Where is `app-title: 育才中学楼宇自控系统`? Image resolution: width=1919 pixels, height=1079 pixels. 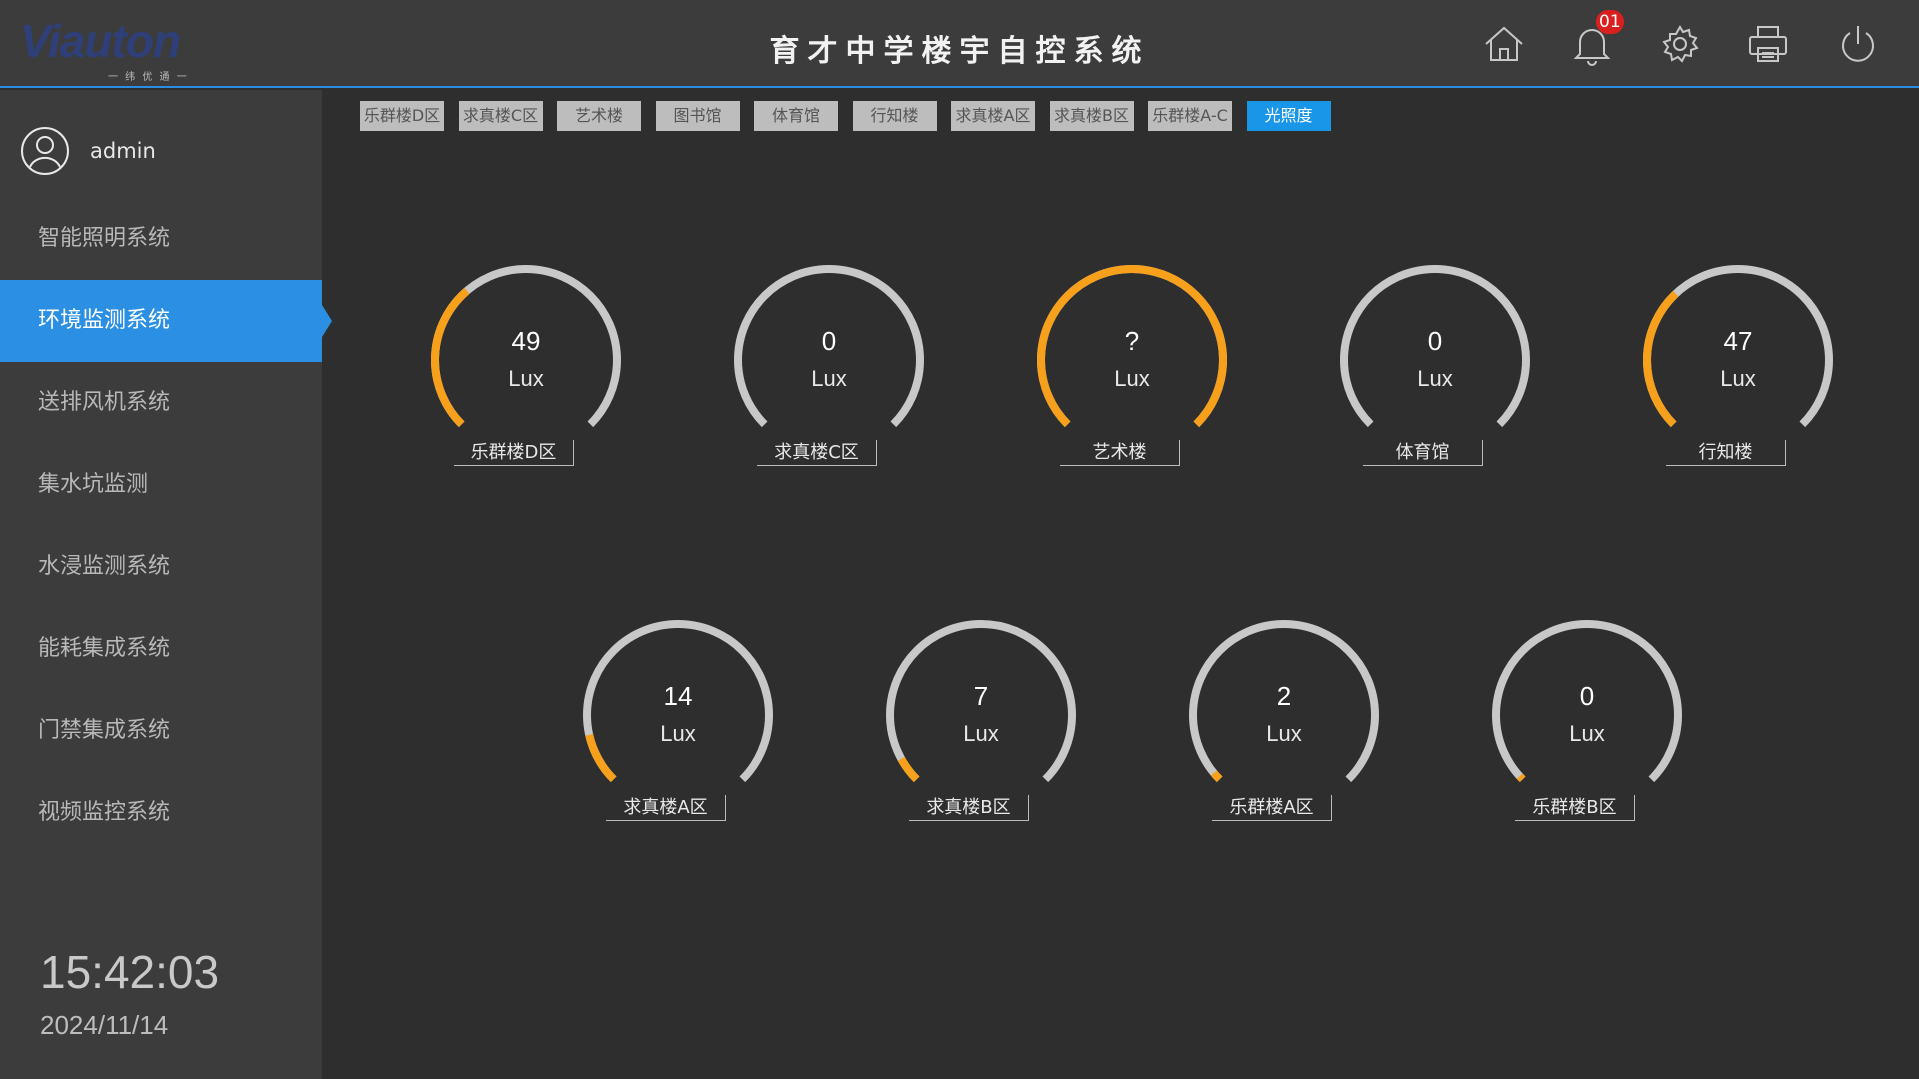
app-title: 育才中学楼宇自控系统 is located at coordinates (959, 51).